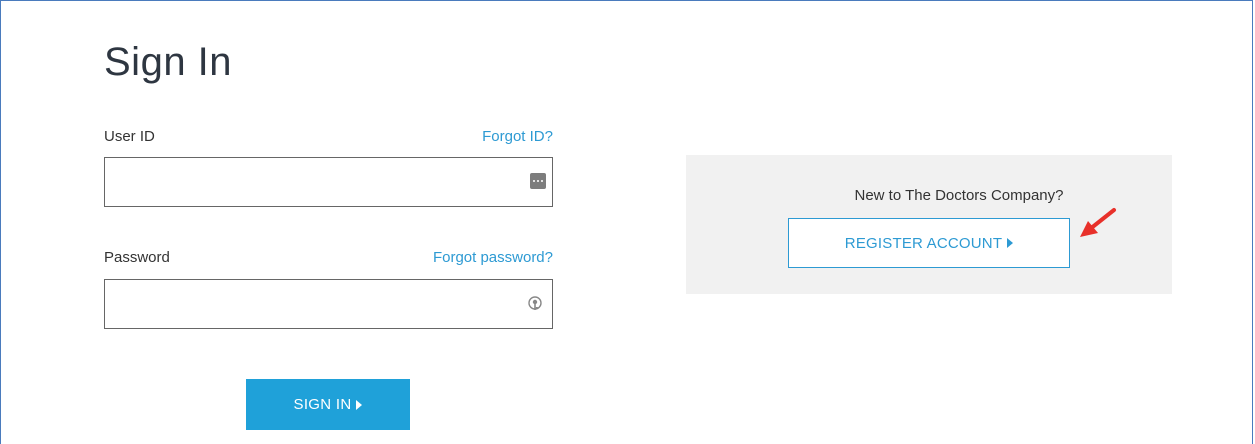  I want to click on password-manager-dots-icon, so click(538, 181).